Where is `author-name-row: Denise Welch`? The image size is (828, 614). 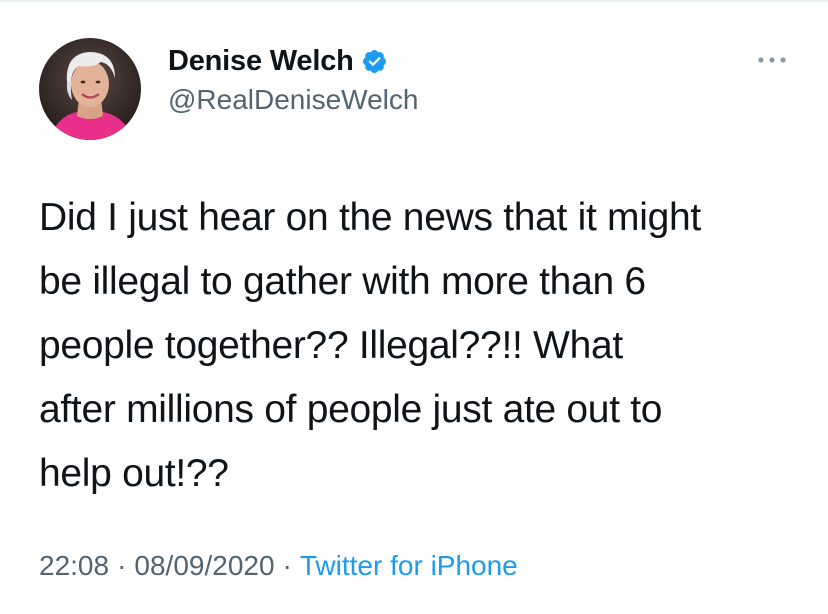
author-name-row: Denise Welch is located at coordinates (278, 61).